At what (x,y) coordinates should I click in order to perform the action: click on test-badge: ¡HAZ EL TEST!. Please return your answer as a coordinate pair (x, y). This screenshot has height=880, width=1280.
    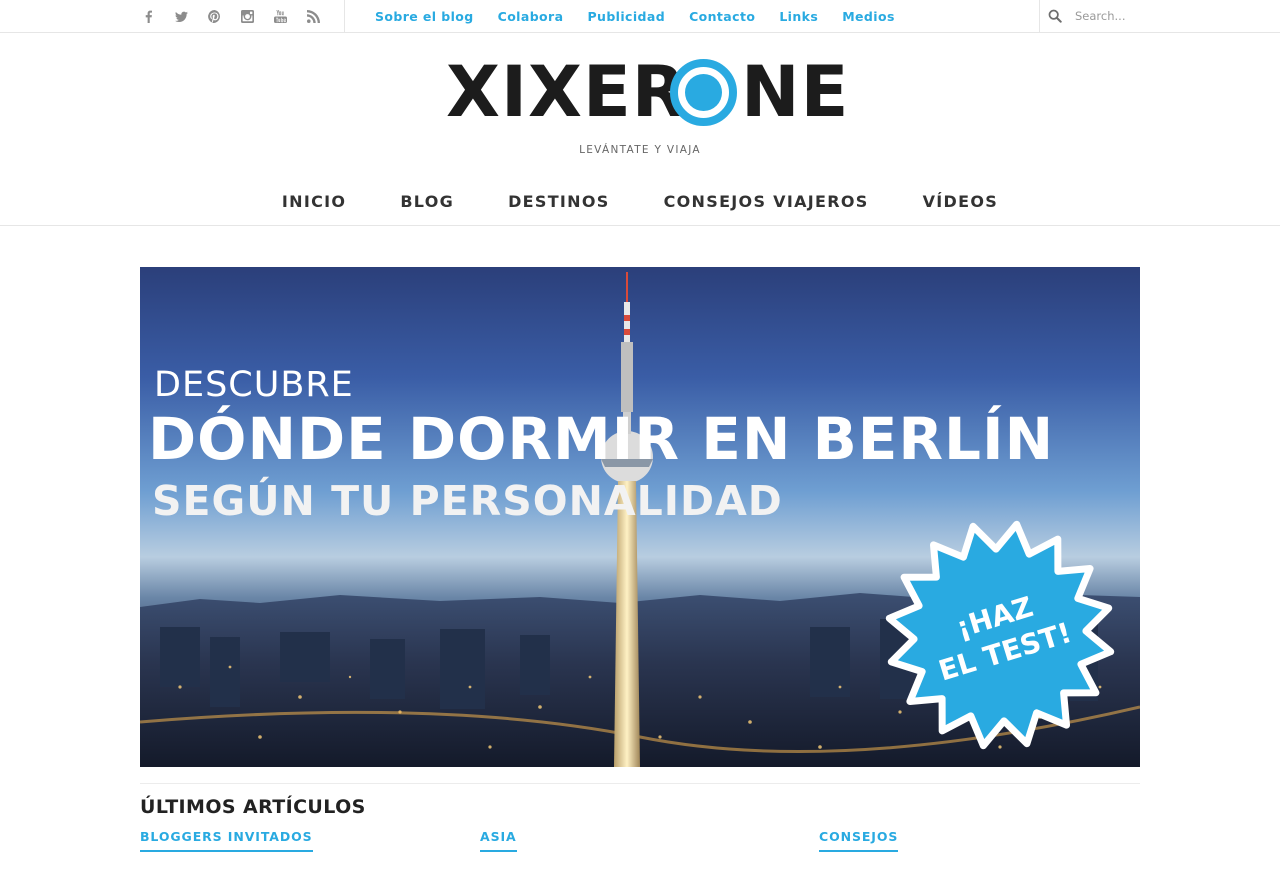
    Looking at the image, I should click on (1000, 635).